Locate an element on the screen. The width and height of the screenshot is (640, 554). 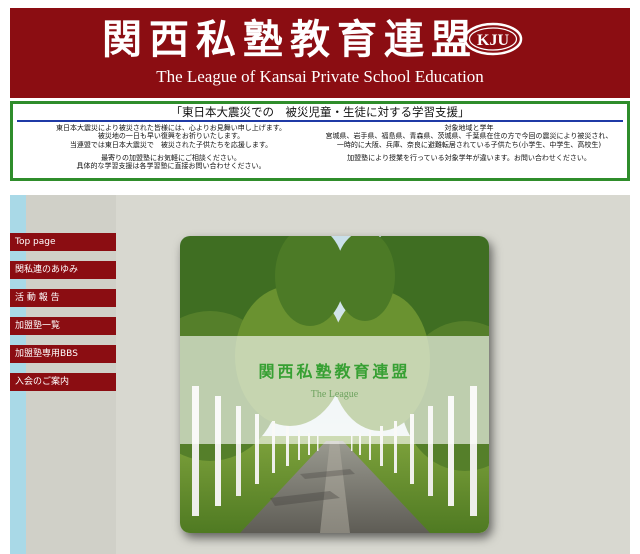
notice-line: 具体的な学習支援は各学習塾に直接お問い合わせください。 is located at coordinates (171, 166).